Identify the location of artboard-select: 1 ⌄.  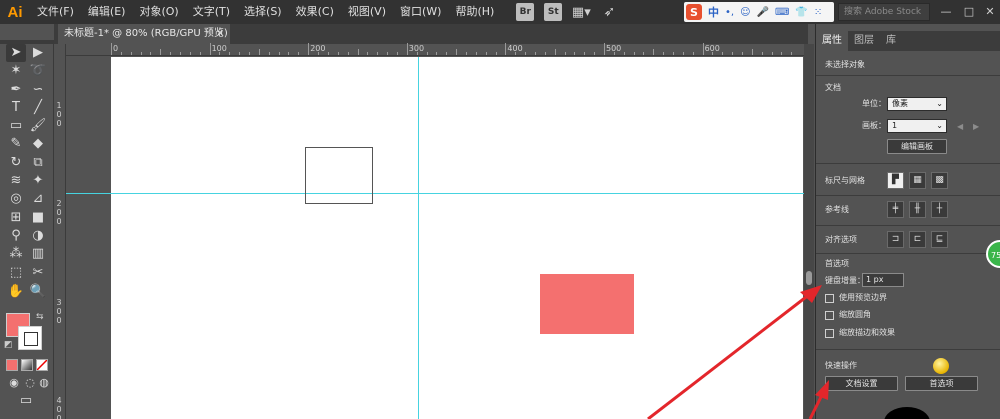
(917, 126).